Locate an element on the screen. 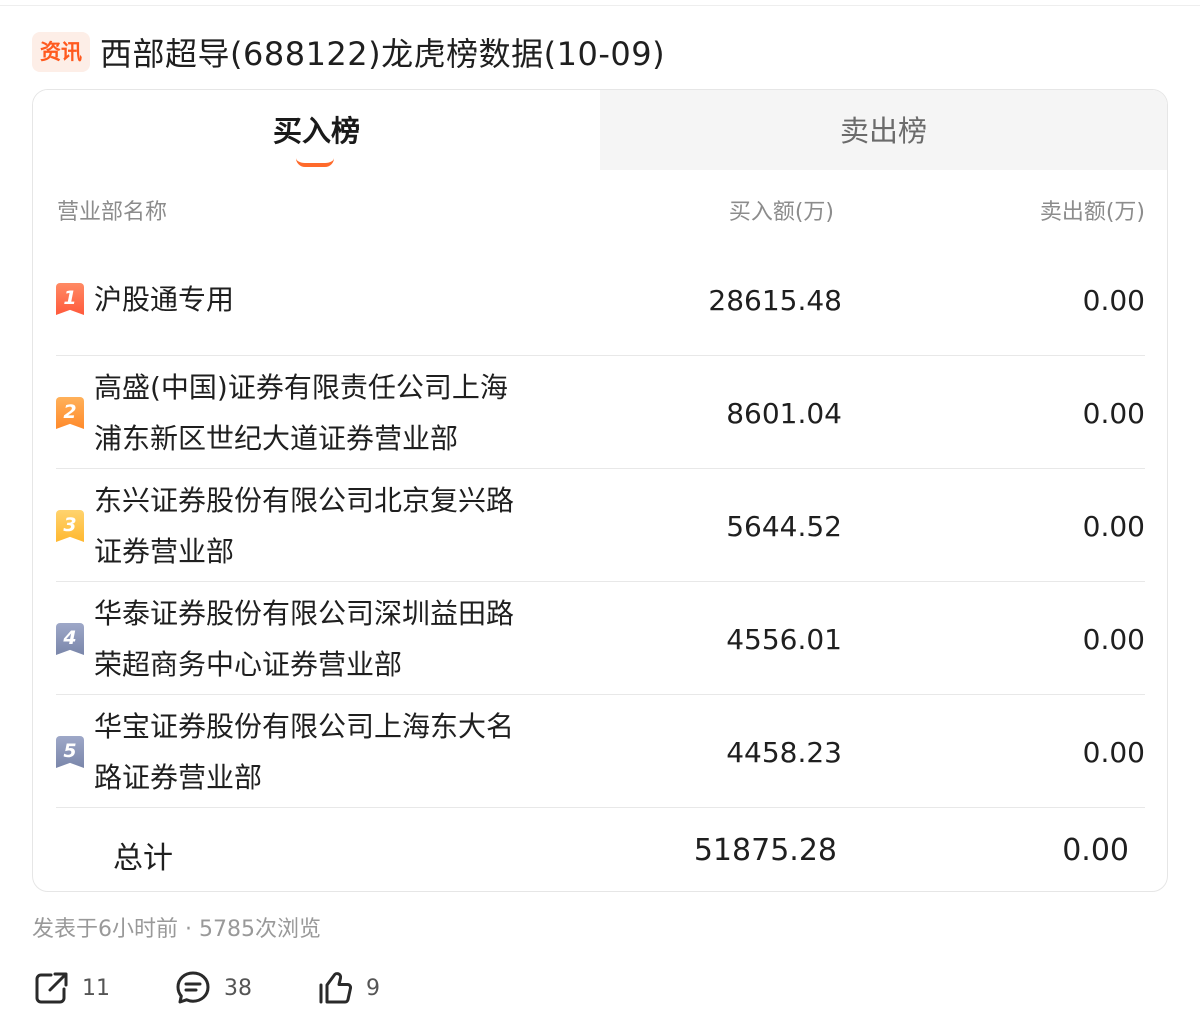  share-count: 11 is located at coordinates (96, 988).